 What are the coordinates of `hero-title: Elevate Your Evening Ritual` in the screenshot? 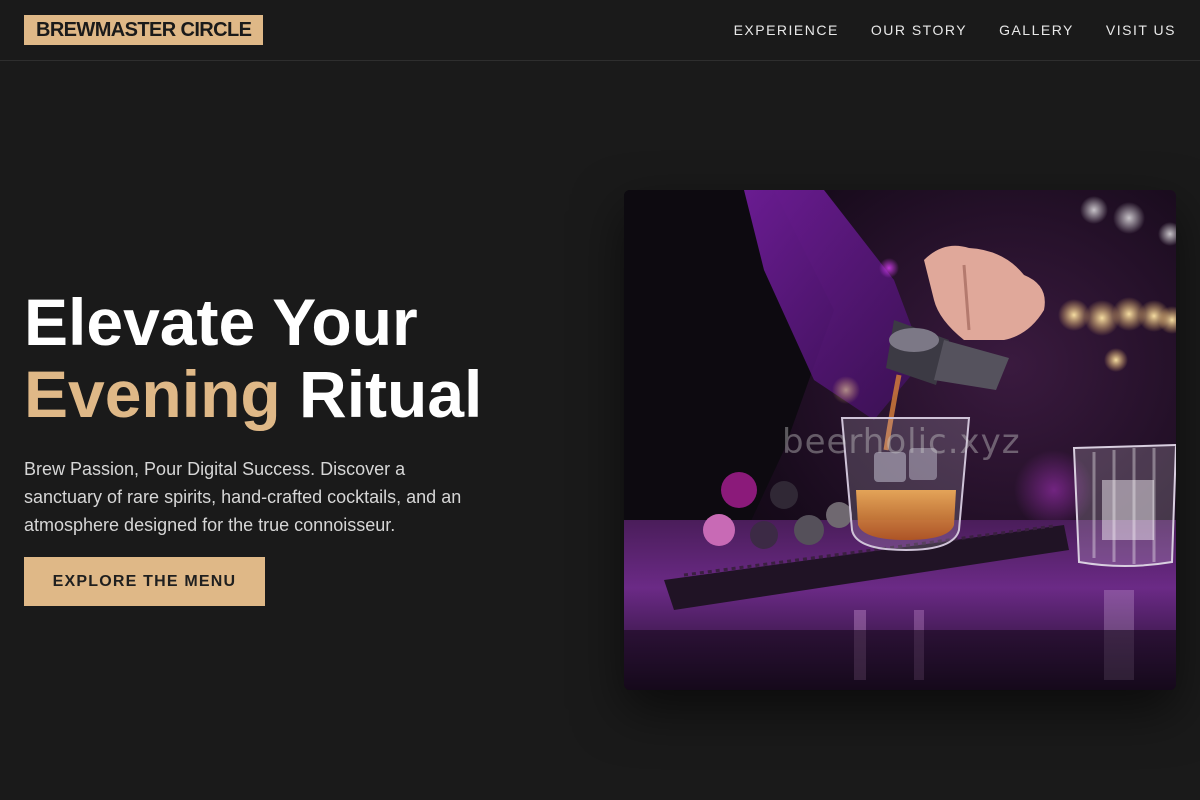 It's located at (253, 358).